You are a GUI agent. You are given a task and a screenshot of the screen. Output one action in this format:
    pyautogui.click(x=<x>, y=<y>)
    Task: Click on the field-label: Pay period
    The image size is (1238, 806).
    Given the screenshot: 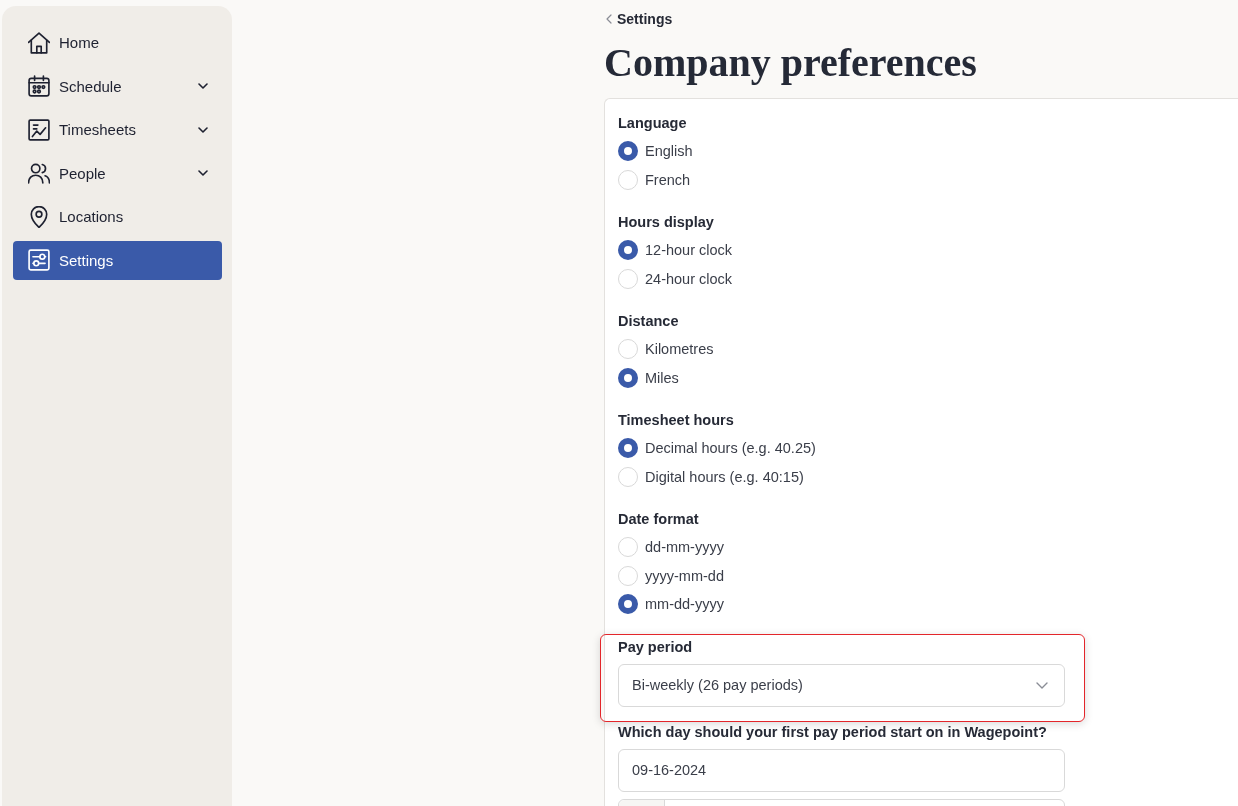 What is the action you would take?
    pyautogui.click(x=656, y=647)
    